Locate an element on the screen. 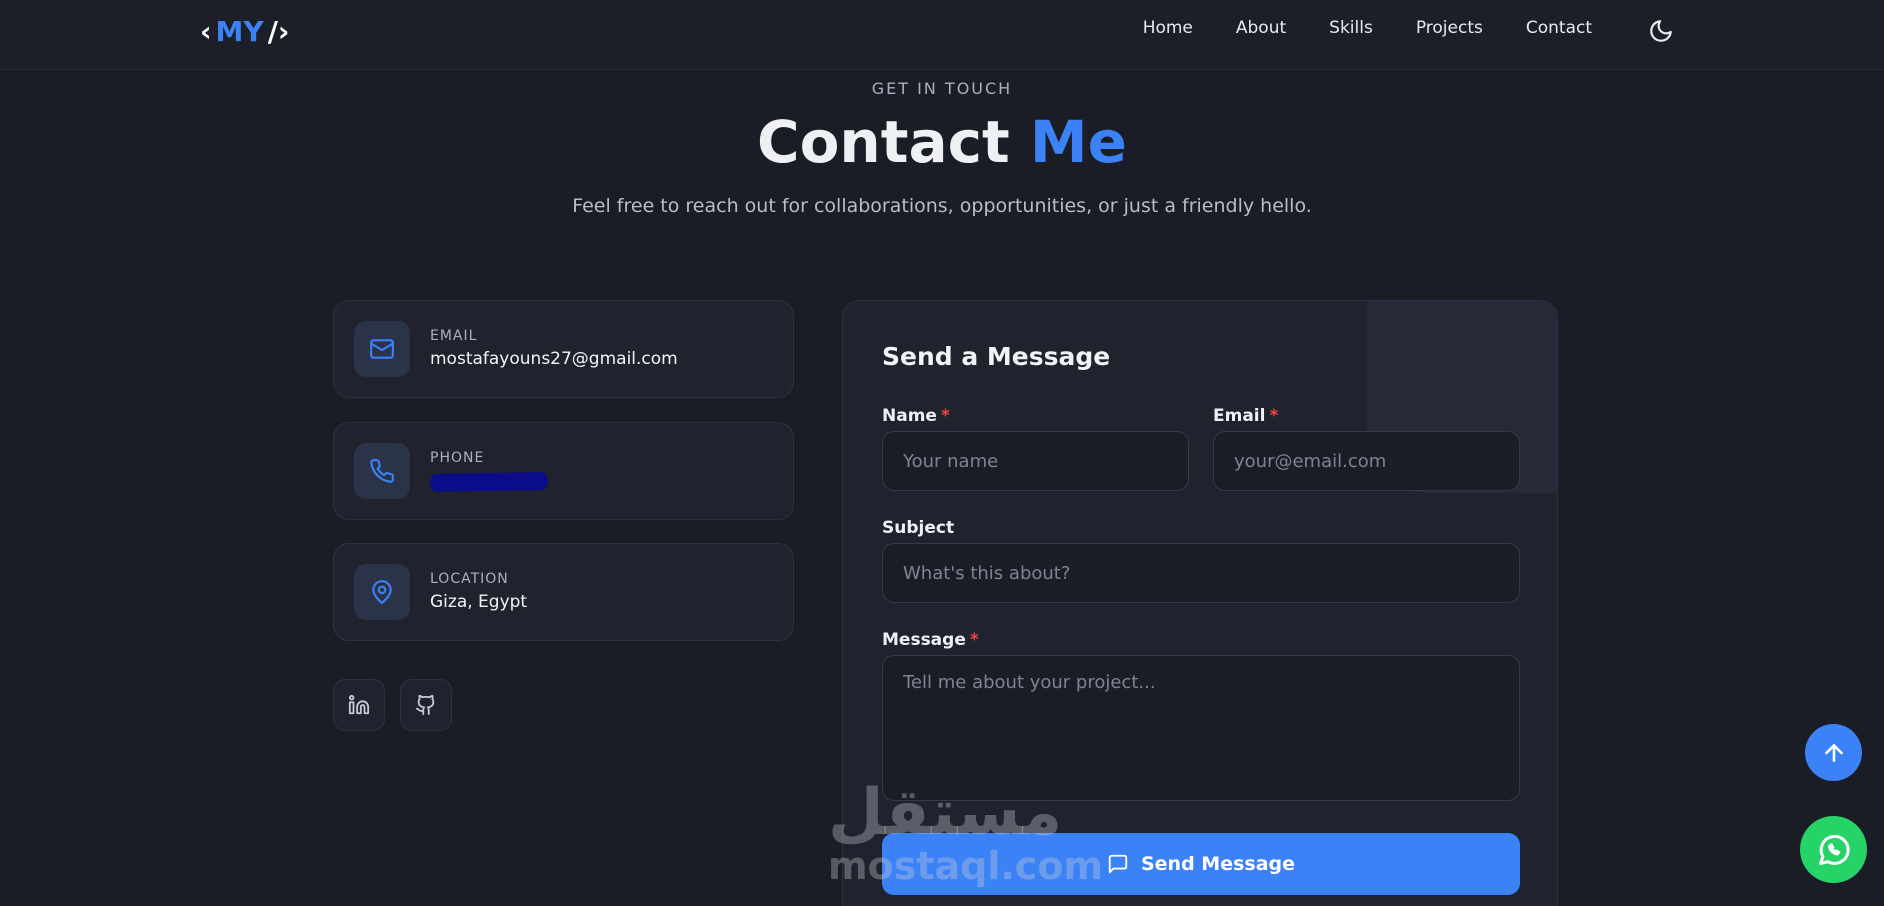  moon-icon is located at coordinates (1661, 31).